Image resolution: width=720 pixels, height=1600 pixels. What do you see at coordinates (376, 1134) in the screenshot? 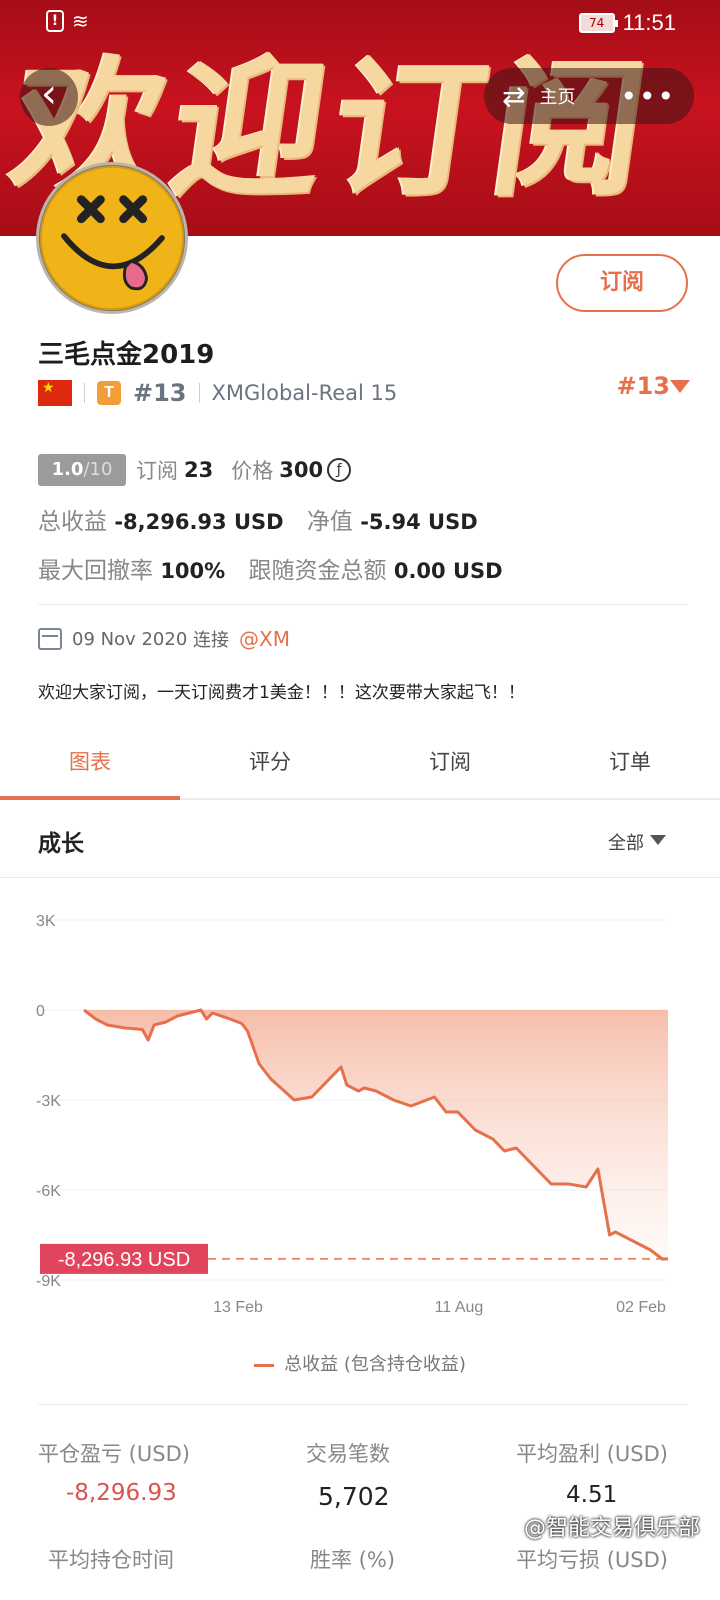
I see `growth-area` at bounding box center [376, 1134].